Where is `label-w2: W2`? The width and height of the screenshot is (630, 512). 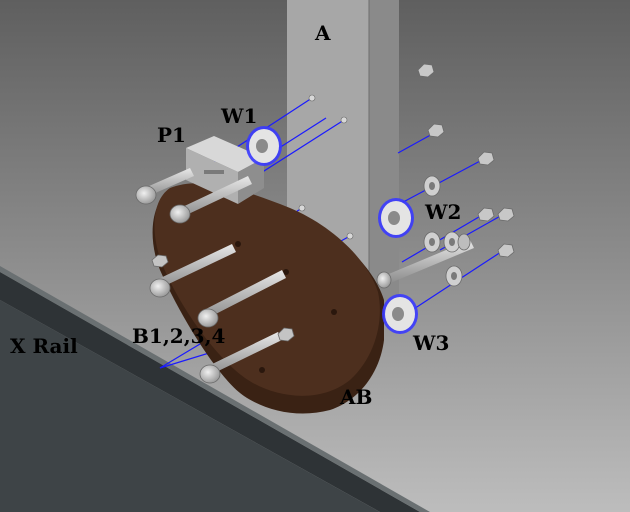 label-w2: W2 is located at coordinates (443, 212).